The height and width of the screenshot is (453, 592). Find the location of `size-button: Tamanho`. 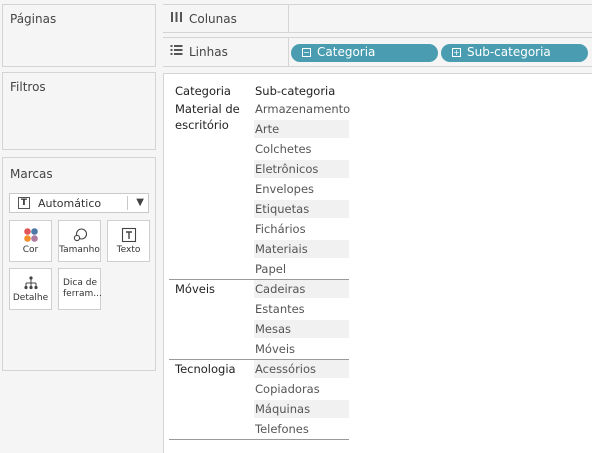

size-button: Tamanho is located at coordinates (79, 241).